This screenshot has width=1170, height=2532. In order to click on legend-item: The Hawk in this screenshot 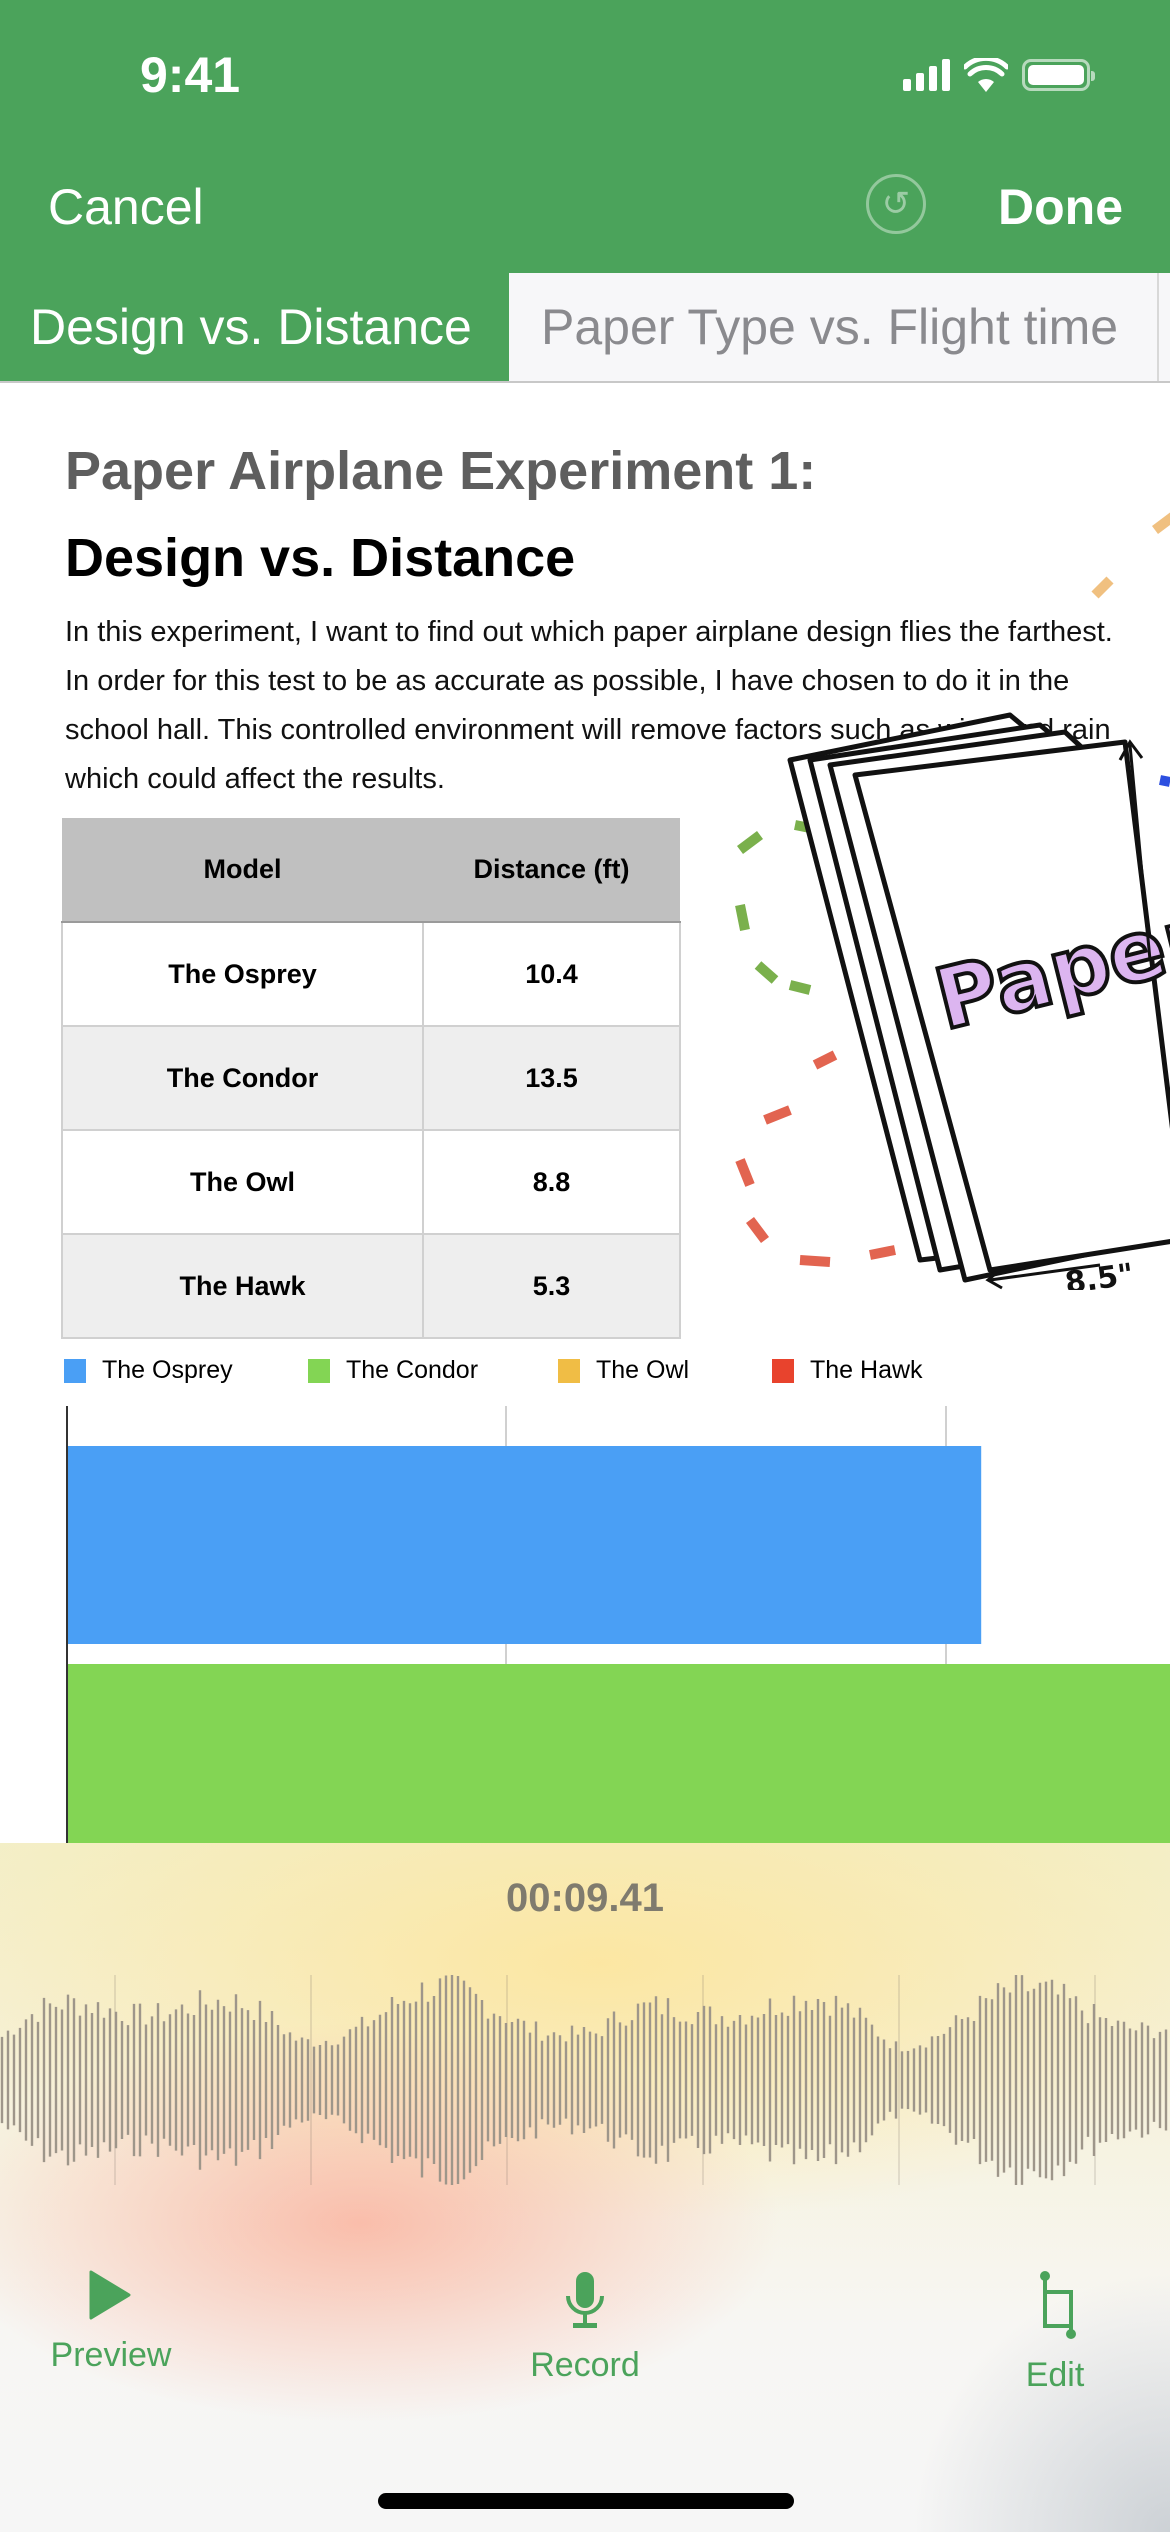, I will do `click(847, 1370)`.